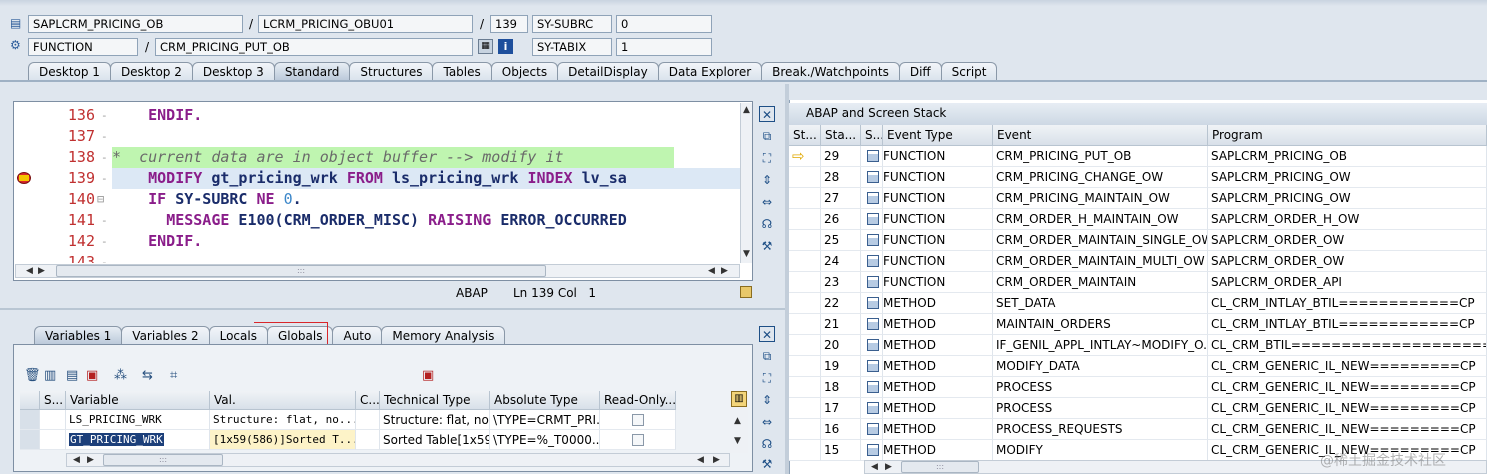 This screenshot has width=1487, height=474. What do you see at coordinates (377, 241) in the screenshot?
I see `code-line: 142- ENDIF.` at bounding box center [377, 241].